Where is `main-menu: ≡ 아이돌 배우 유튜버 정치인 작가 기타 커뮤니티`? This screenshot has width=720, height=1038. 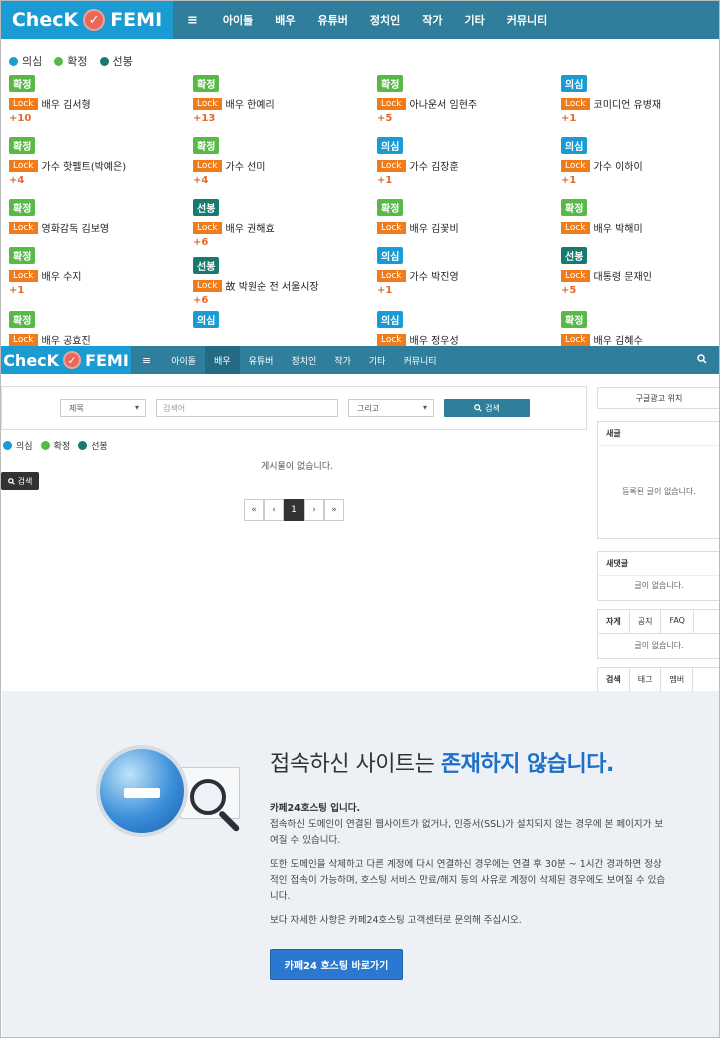 main-menu: ≡ 아이돌 배우 유튜버 정치인 작가 기타 커뮤니티 is located at coordinates (365, 20).